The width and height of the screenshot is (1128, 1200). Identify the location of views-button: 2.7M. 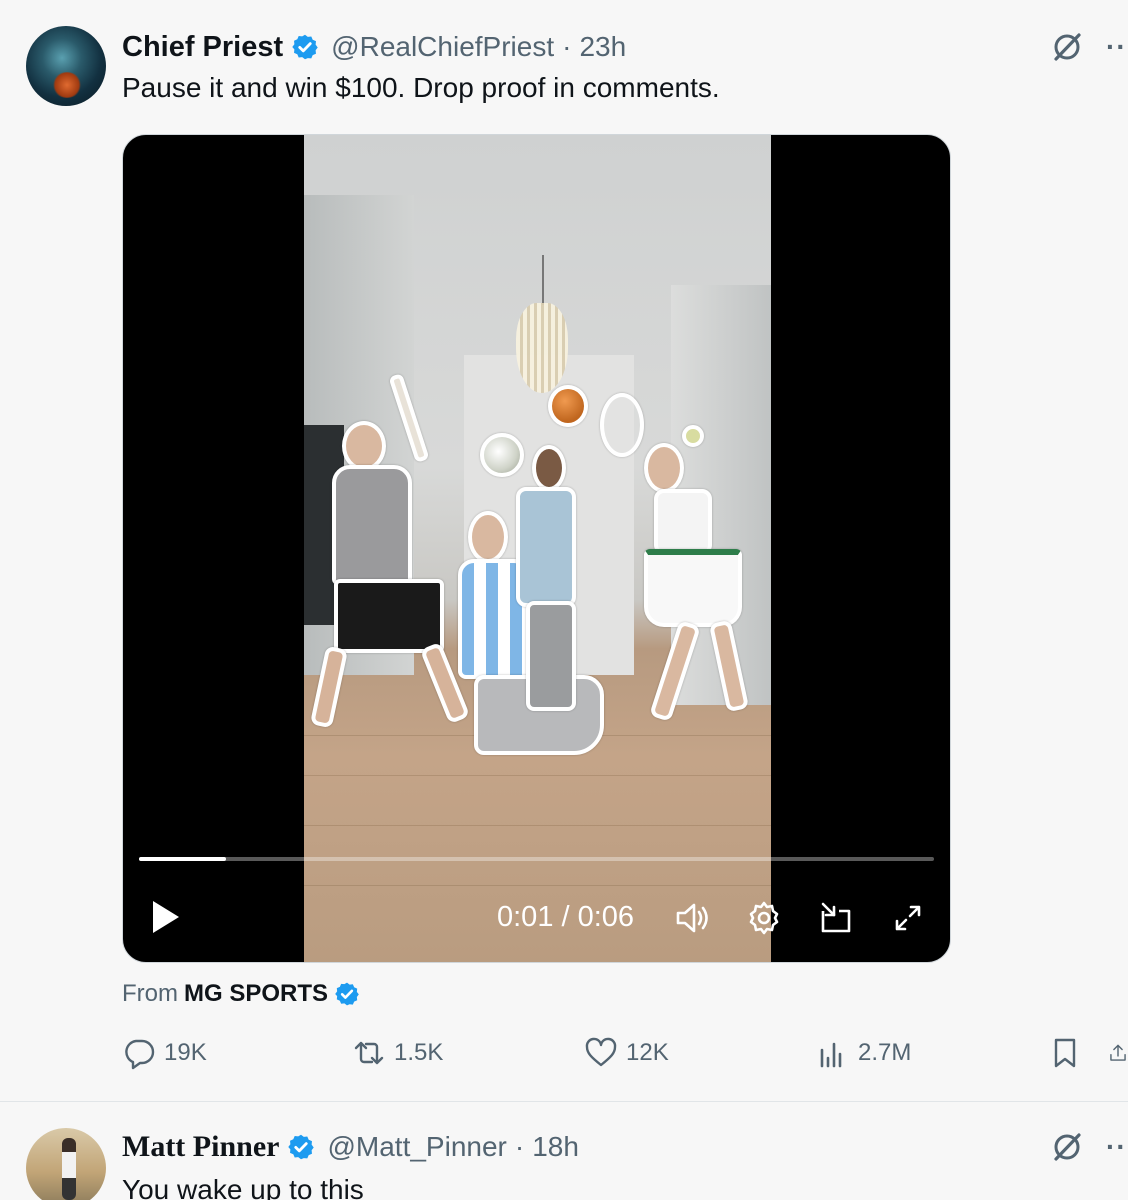
(863, 1053).